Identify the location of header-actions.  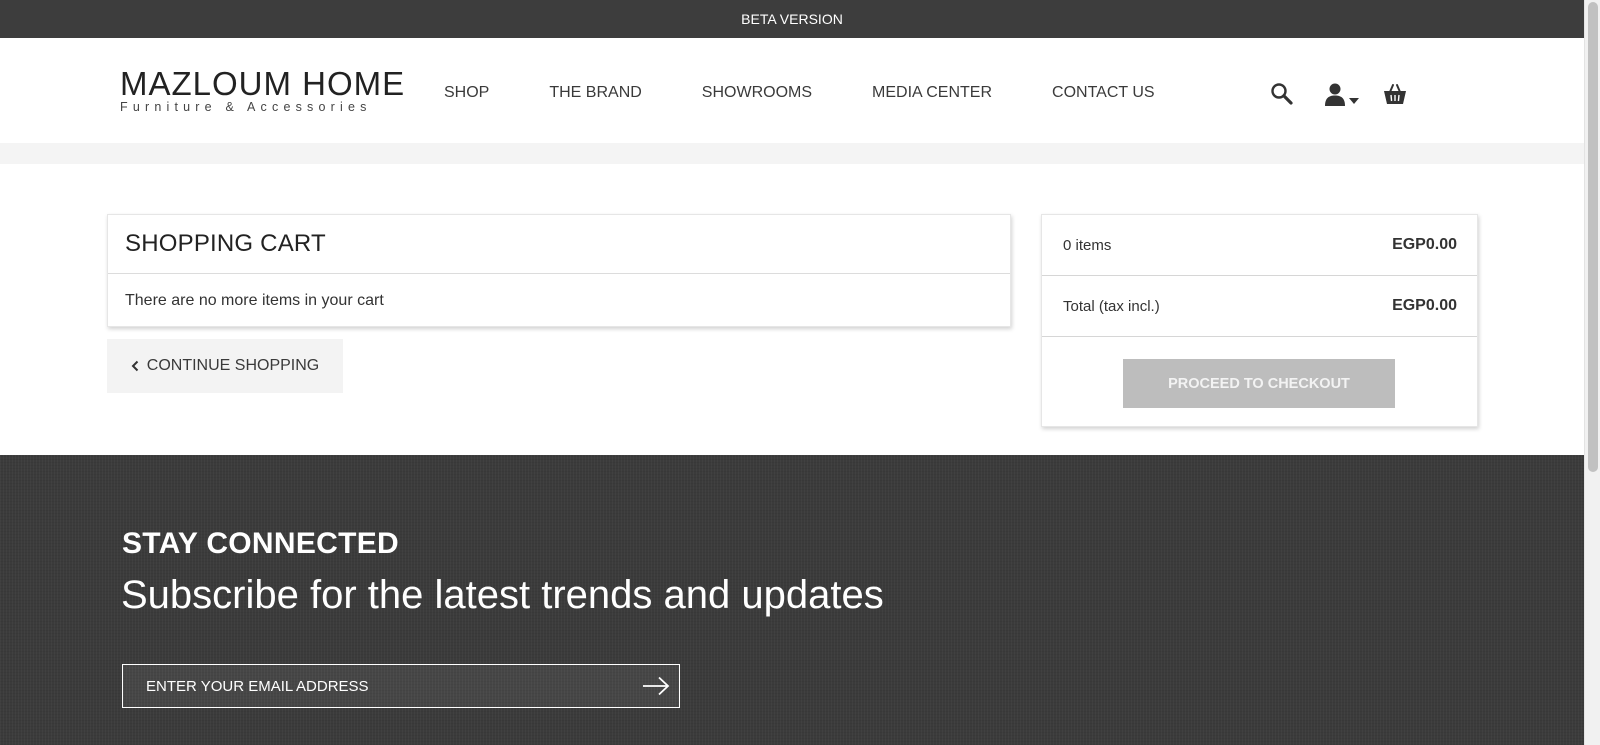
(1338, 94).